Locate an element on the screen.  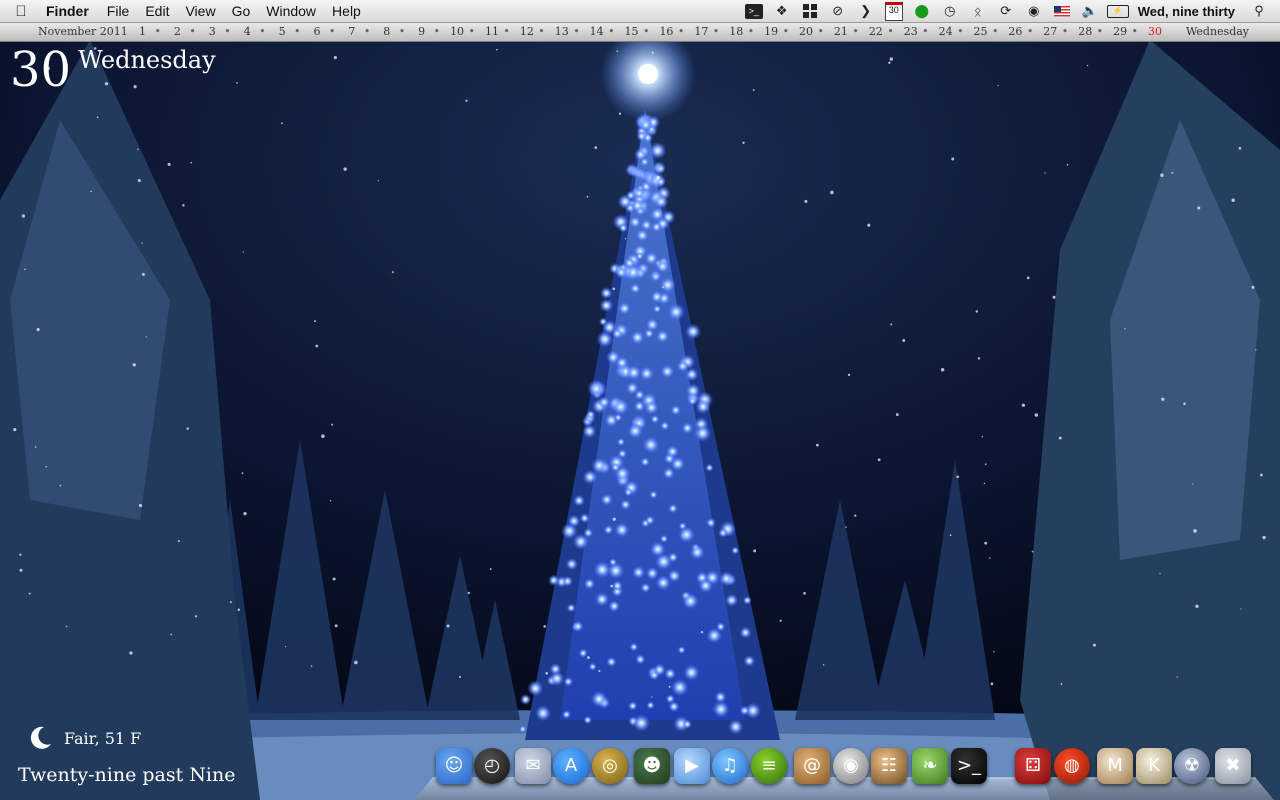
facetime-icon: ▶ is located at coordinates (692, 766).